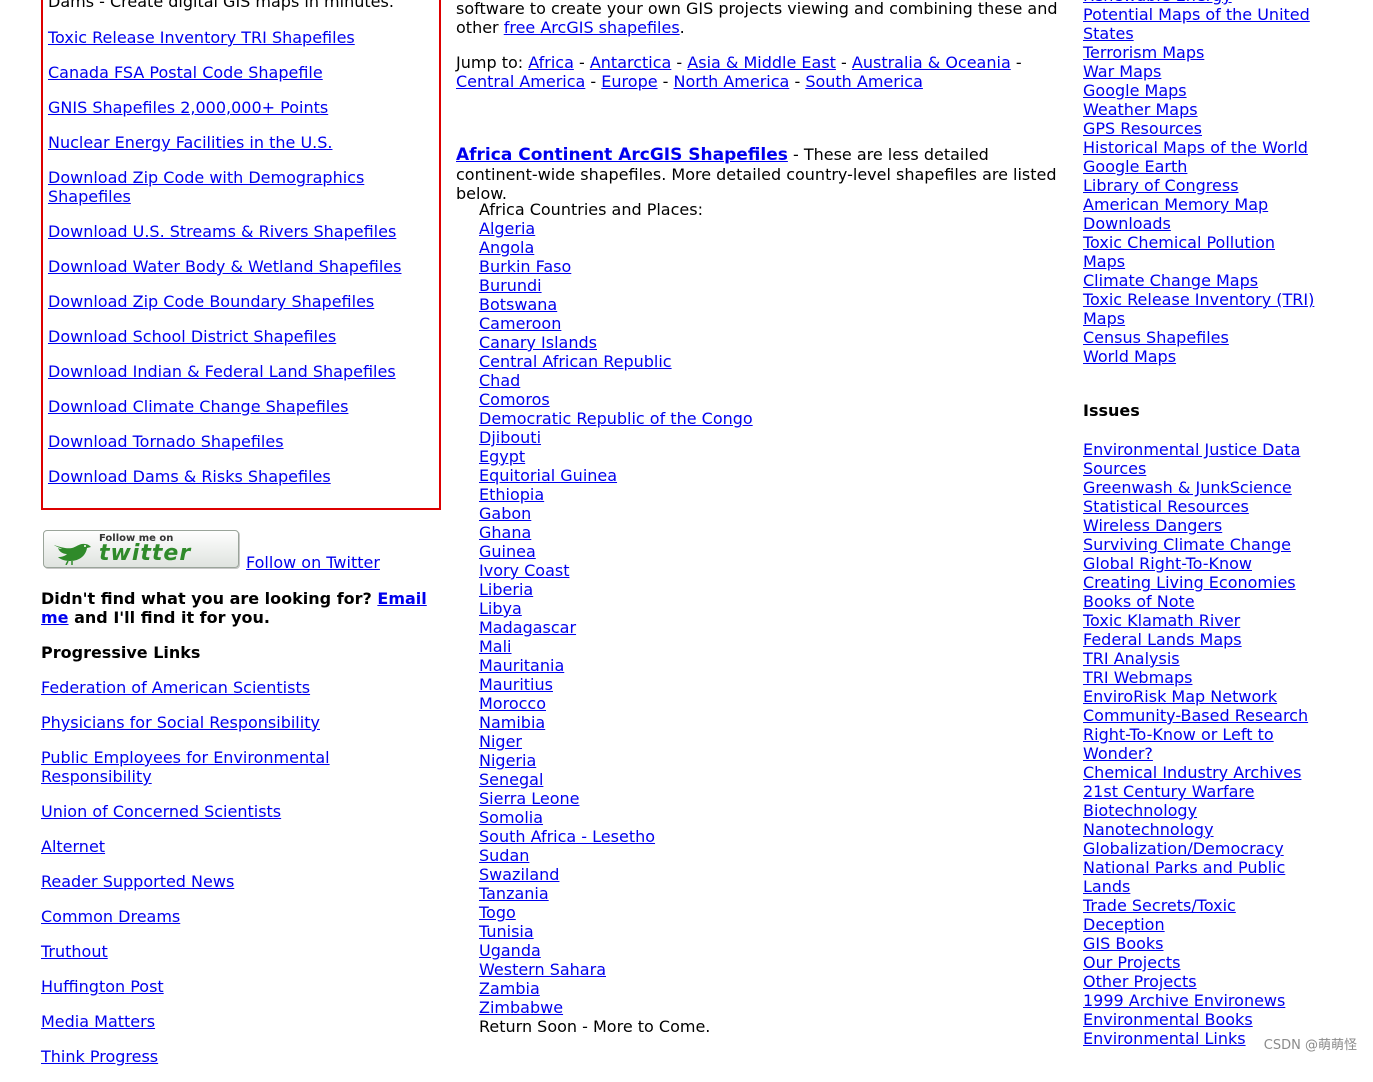 The height and width of the screenshot is (1082, 1373). Describe the element at coordinates (509, 988) in the screenshot. I see `country-link-zambia: Zambia` at that location.